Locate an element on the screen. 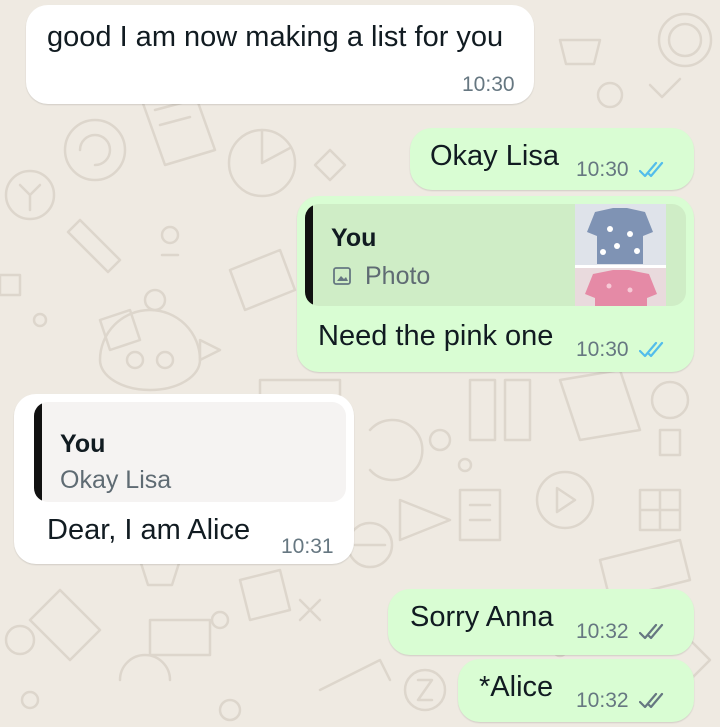 This screenshot has width=720, height=727. message-time: 10:31 is located at coordinates (307, 546).